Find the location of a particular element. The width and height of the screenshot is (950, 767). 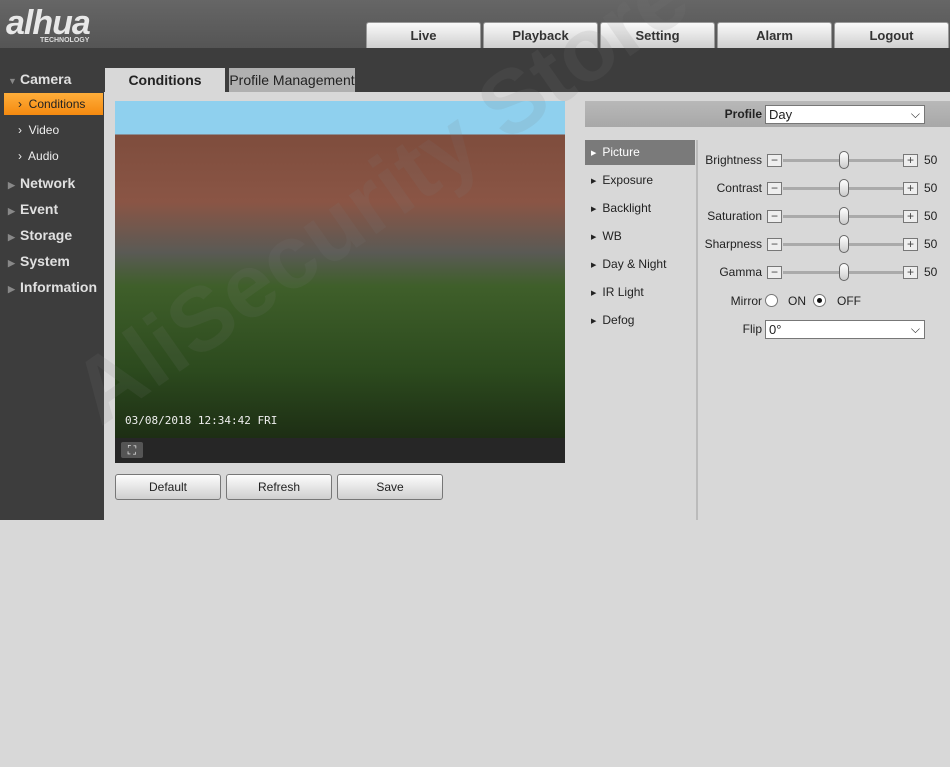

sidebar-item-audio: › Audio is located at coordinates (53, 156).